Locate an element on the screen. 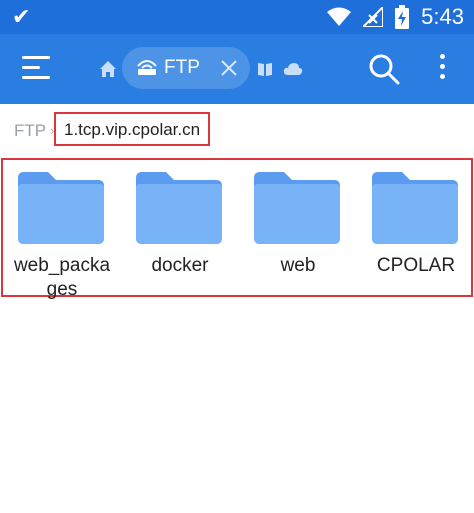 The width and height of the screenshot is (474, 513). tab-ftp-label: FTP is located at coordinates (182, 67).